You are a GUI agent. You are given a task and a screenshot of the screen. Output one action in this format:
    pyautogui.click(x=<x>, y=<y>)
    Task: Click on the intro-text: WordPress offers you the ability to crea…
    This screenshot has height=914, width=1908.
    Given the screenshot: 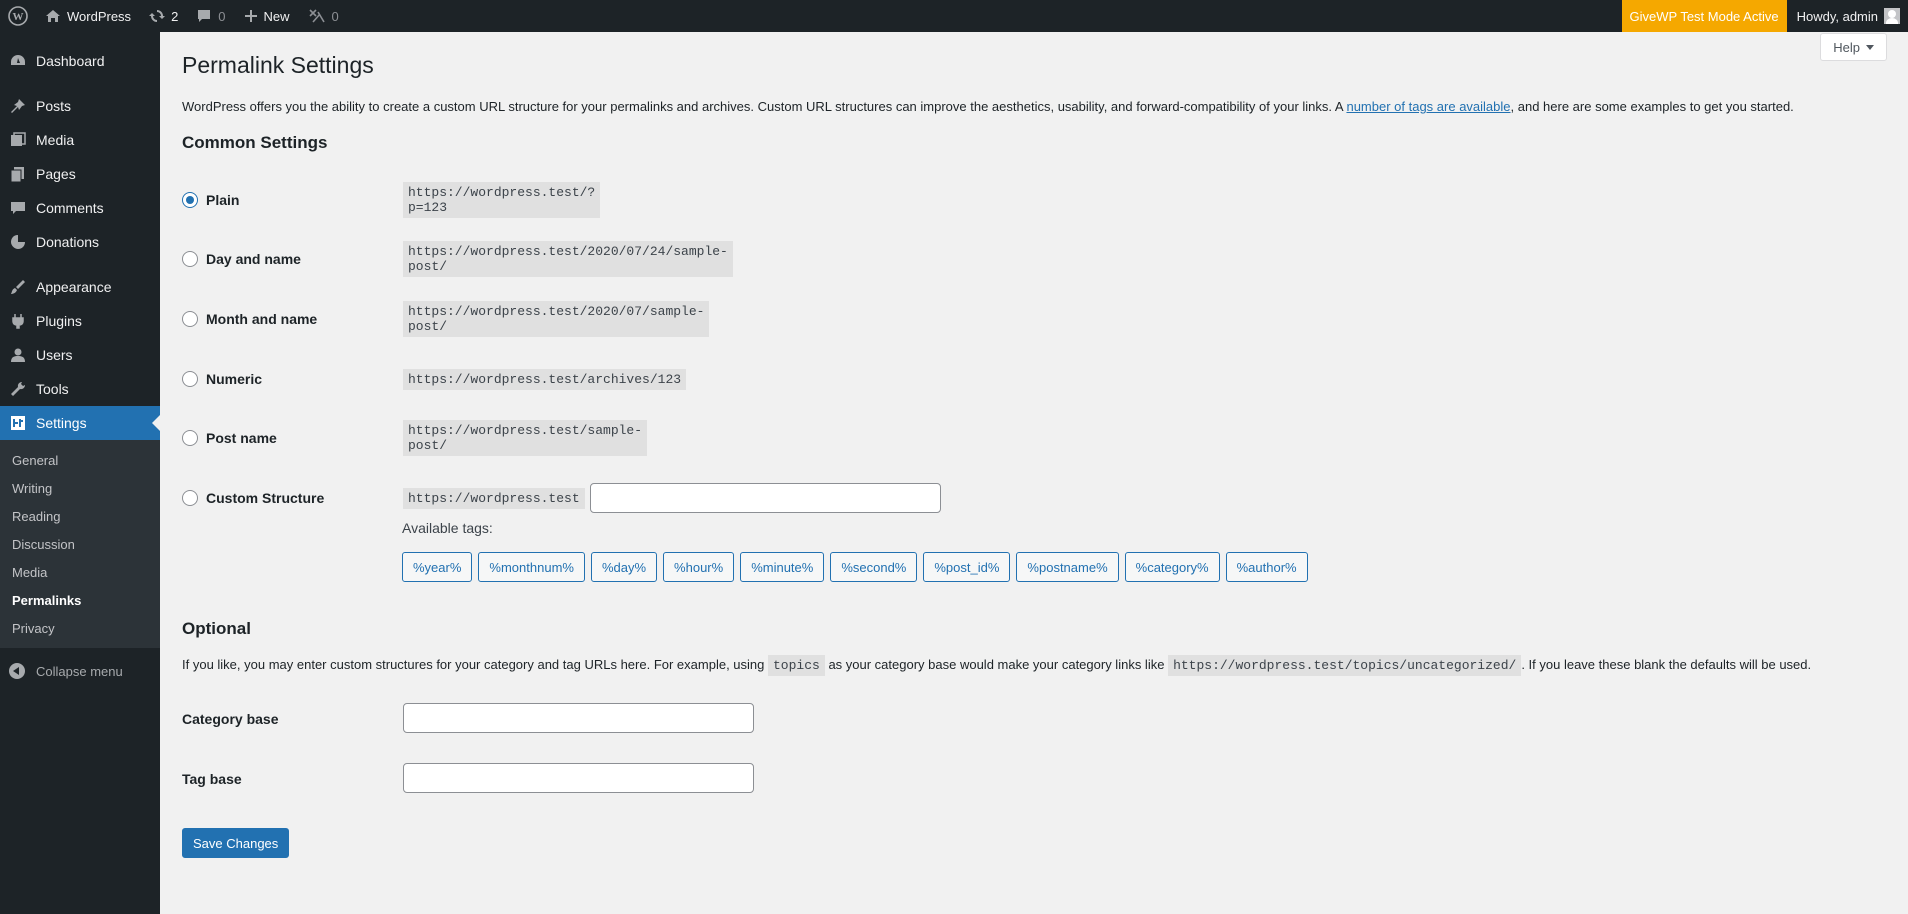 What is the action you would take?
    pyautogui.click(x=988, y=106)
    